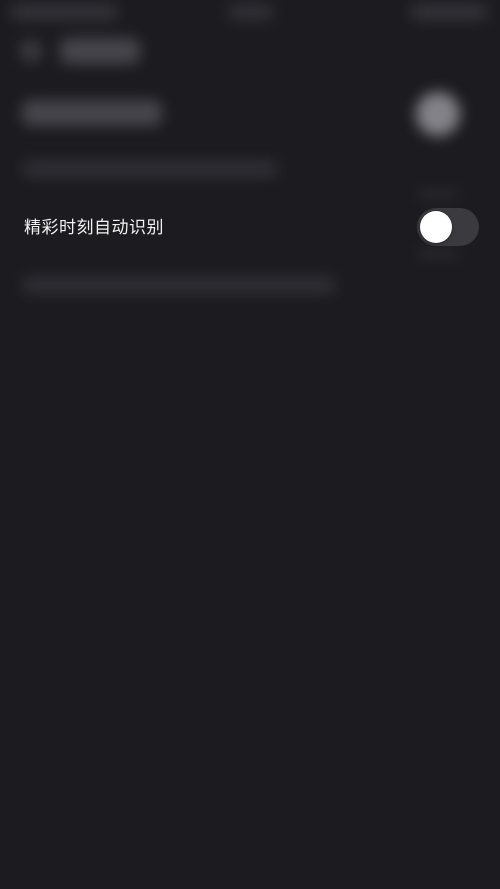 This screenshot has height=889, width=500. I want to click on status-bar-center-blurred, so click(251, 12).